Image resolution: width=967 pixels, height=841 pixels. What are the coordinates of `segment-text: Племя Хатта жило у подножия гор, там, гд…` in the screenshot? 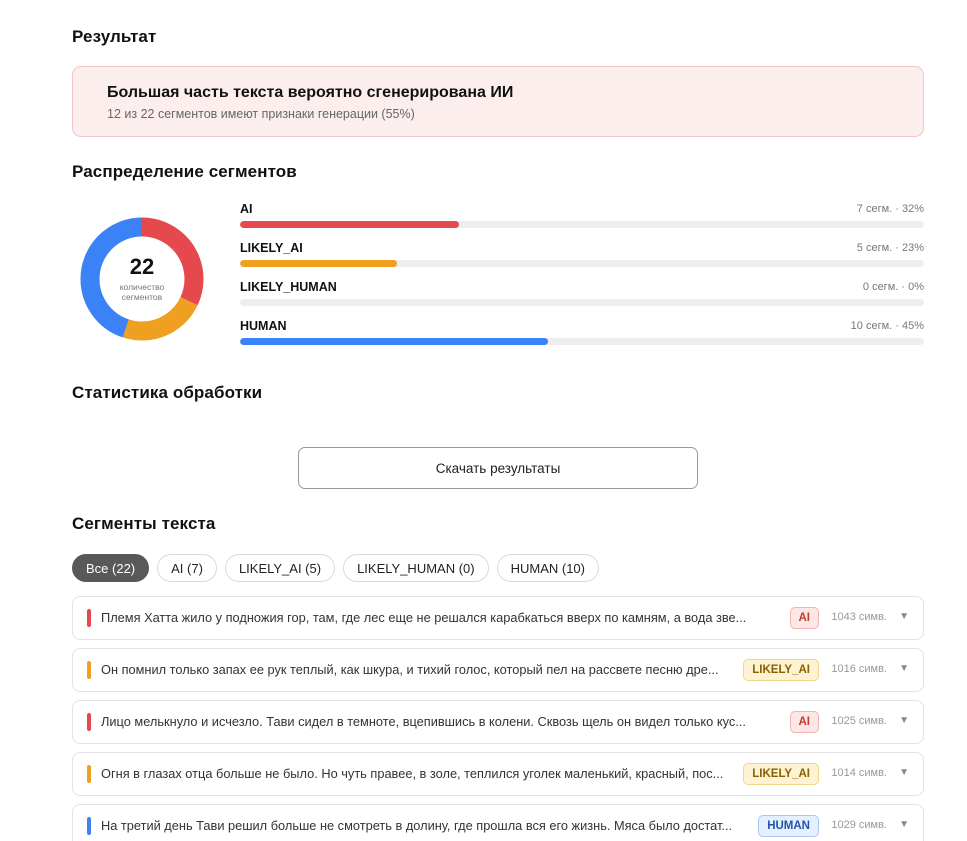 It's located at (424, 617).